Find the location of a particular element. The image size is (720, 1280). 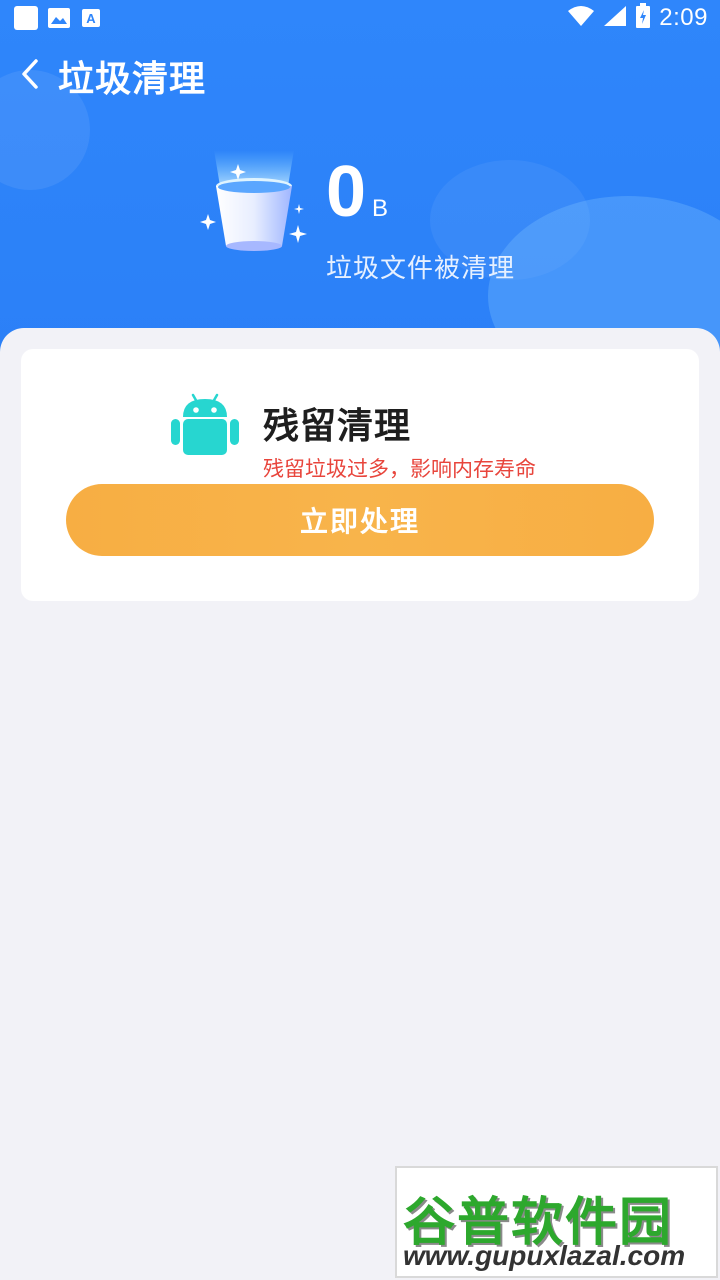

square-icon is located at coordinates (26, 18).